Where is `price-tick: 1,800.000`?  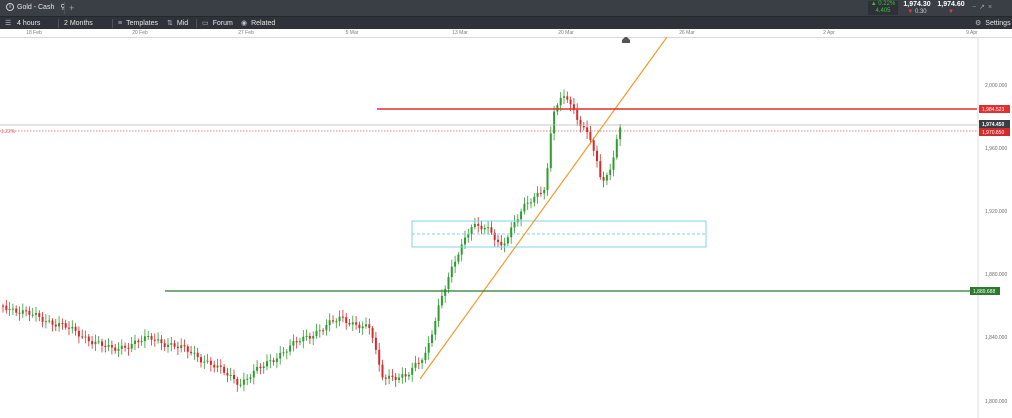
price-tick: 1,800.000 is located at coordinates (996, 402).